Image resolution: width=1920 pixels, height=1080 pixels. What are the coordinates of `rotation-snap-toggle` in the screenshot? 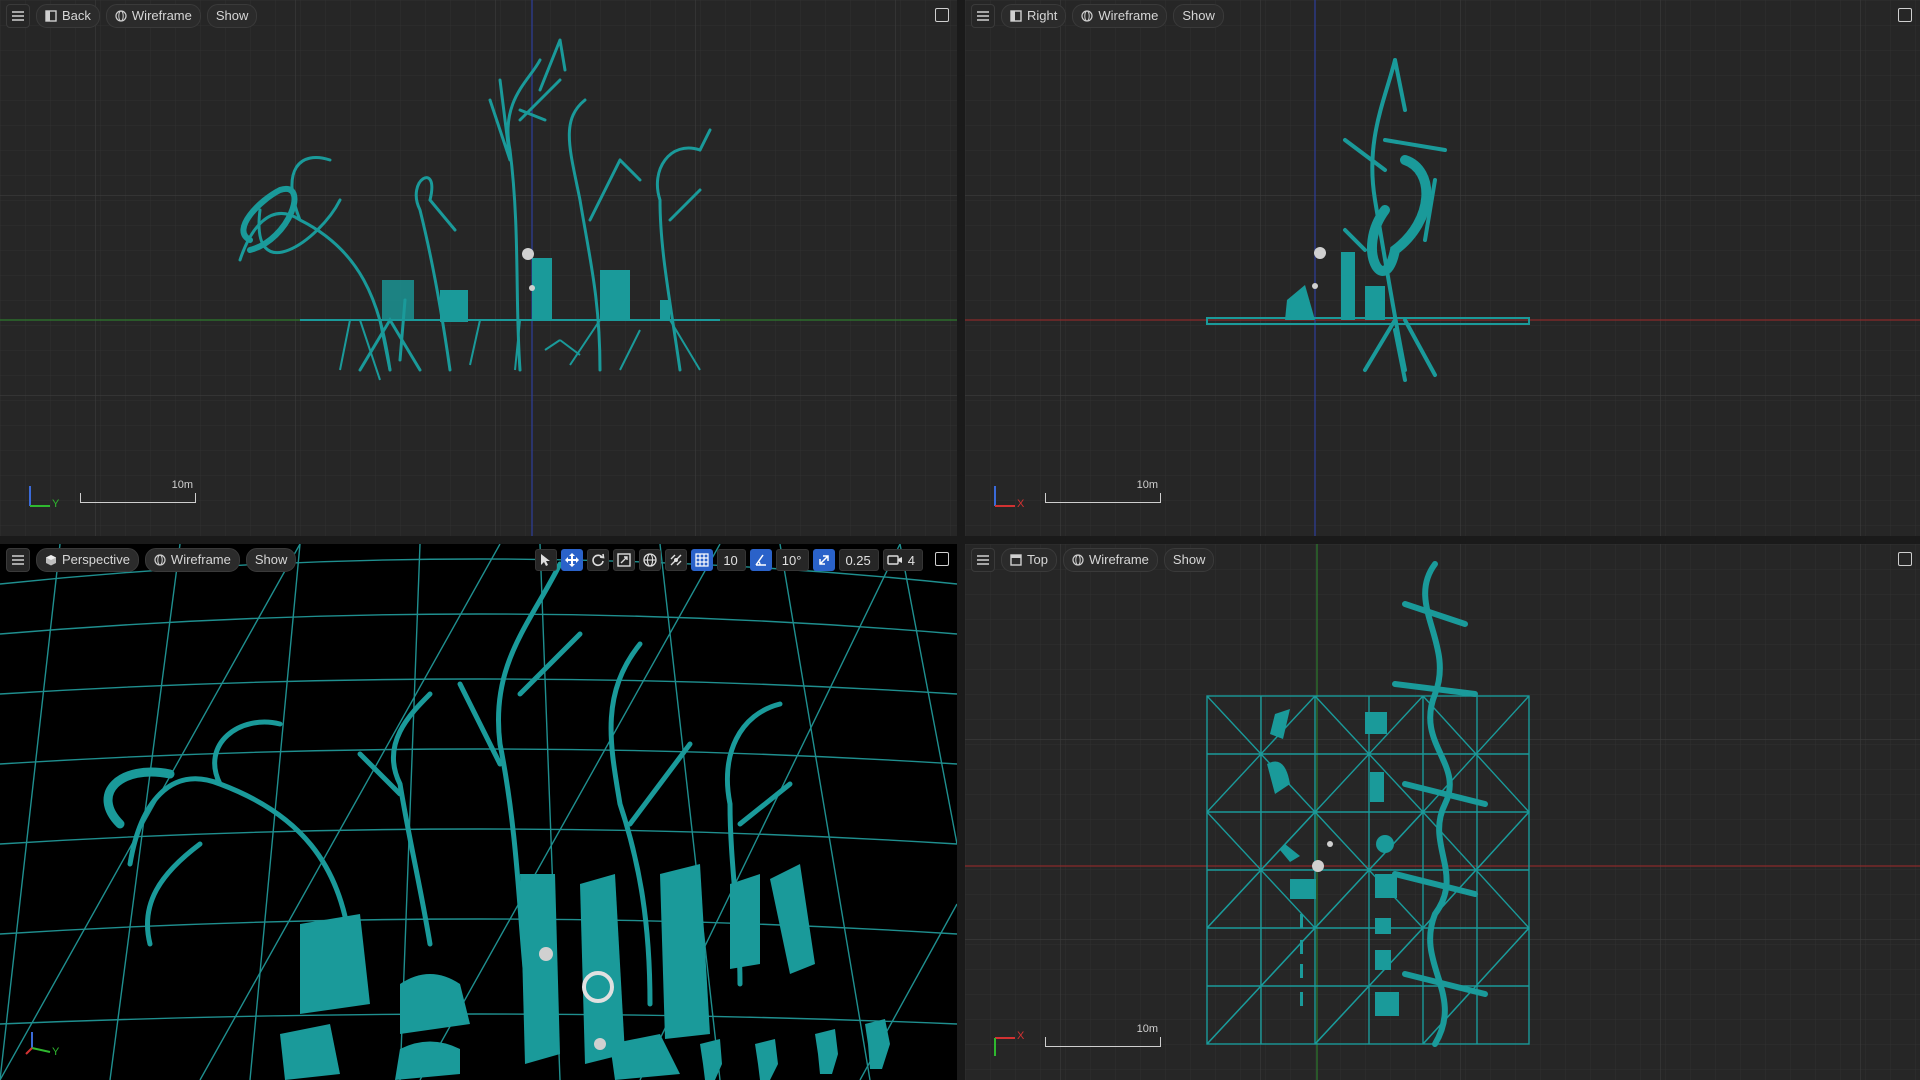 It's located at (760, 560).